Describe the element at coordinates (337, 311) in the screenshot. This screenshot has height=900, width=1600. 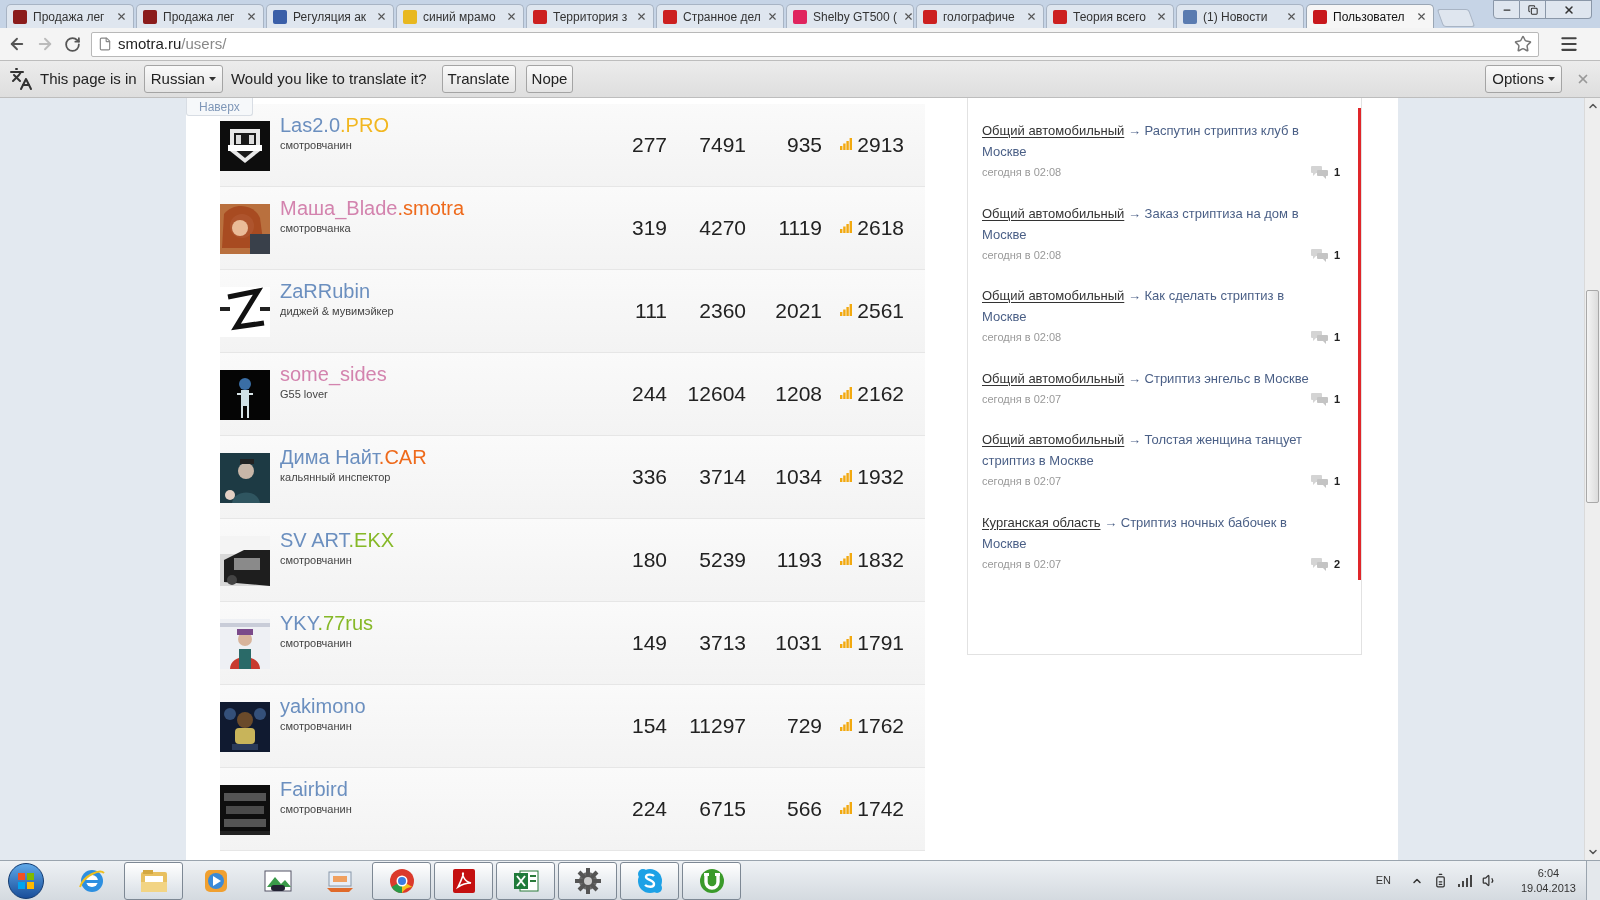
I see `user-status: диджей & мувимэйкер` at that location.